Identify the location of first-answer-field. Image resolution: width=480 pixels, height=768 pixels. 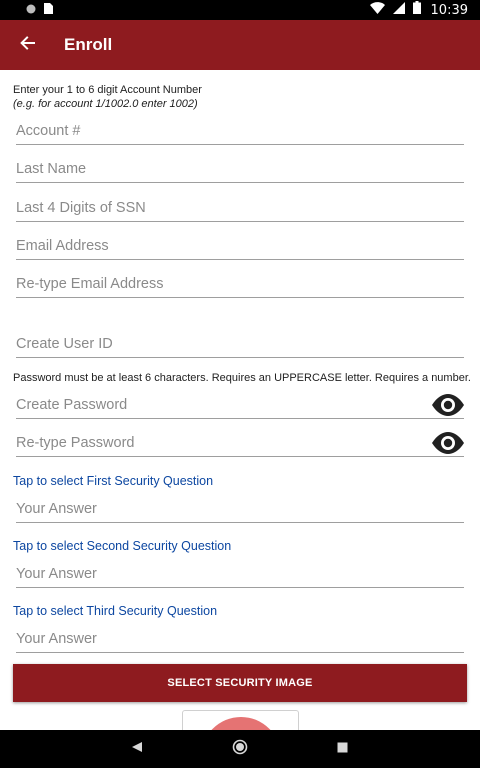
(240, 509).